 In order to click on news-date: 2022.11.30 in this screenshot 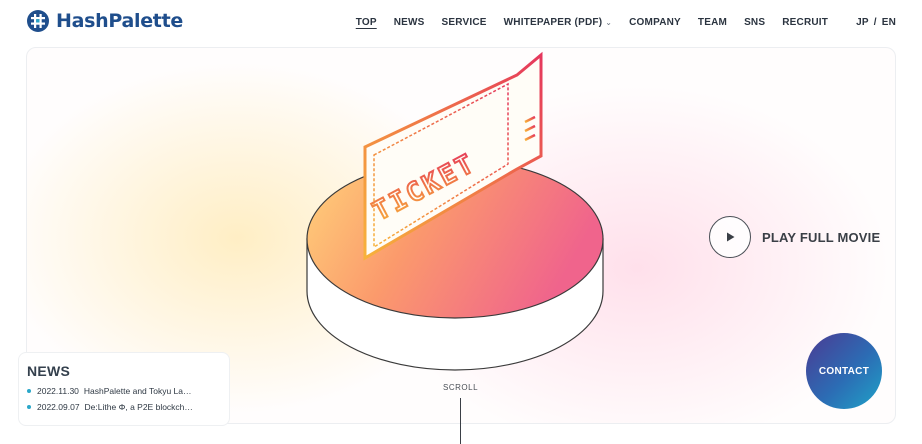, I will do `click(58, 391)`.